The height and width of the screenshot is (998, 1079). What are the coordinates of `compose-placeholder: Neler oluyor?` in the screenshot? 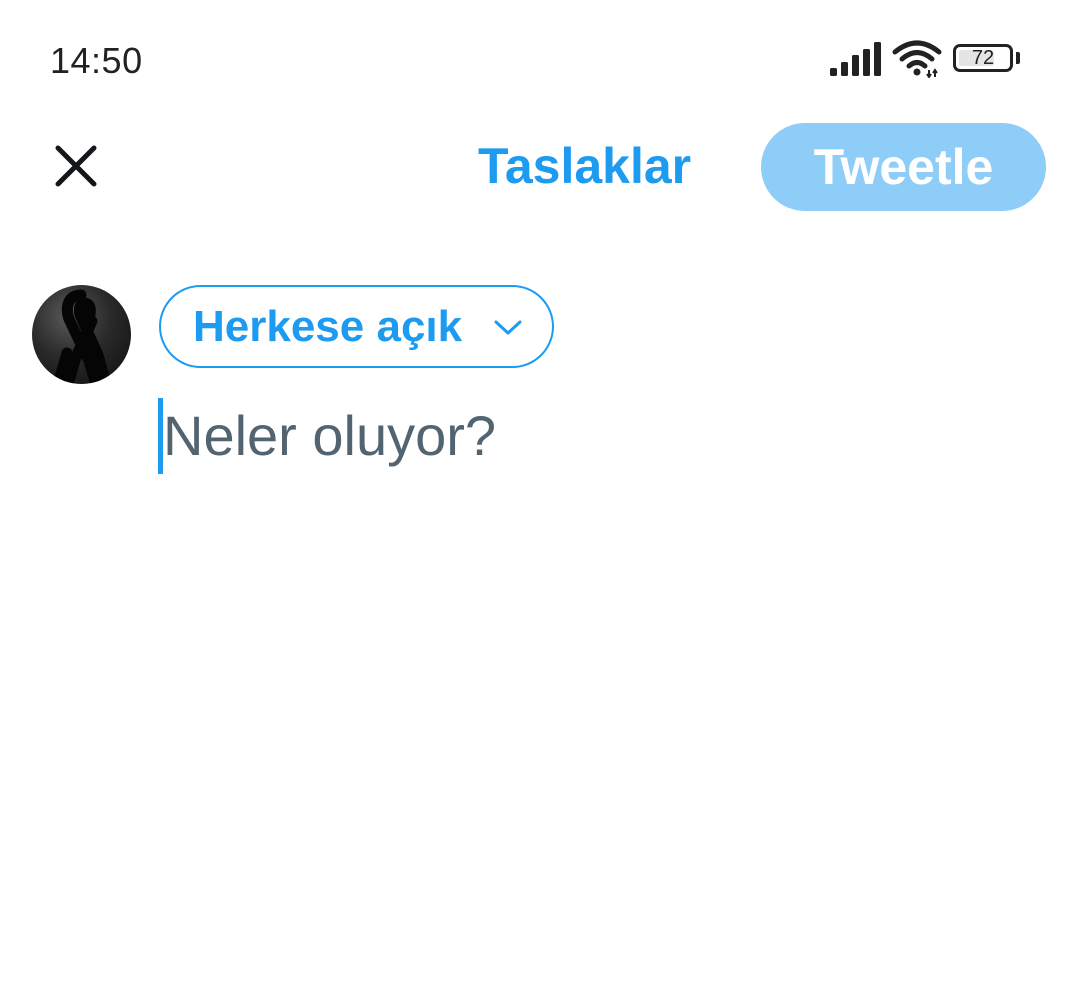 It's located at (330, 435).